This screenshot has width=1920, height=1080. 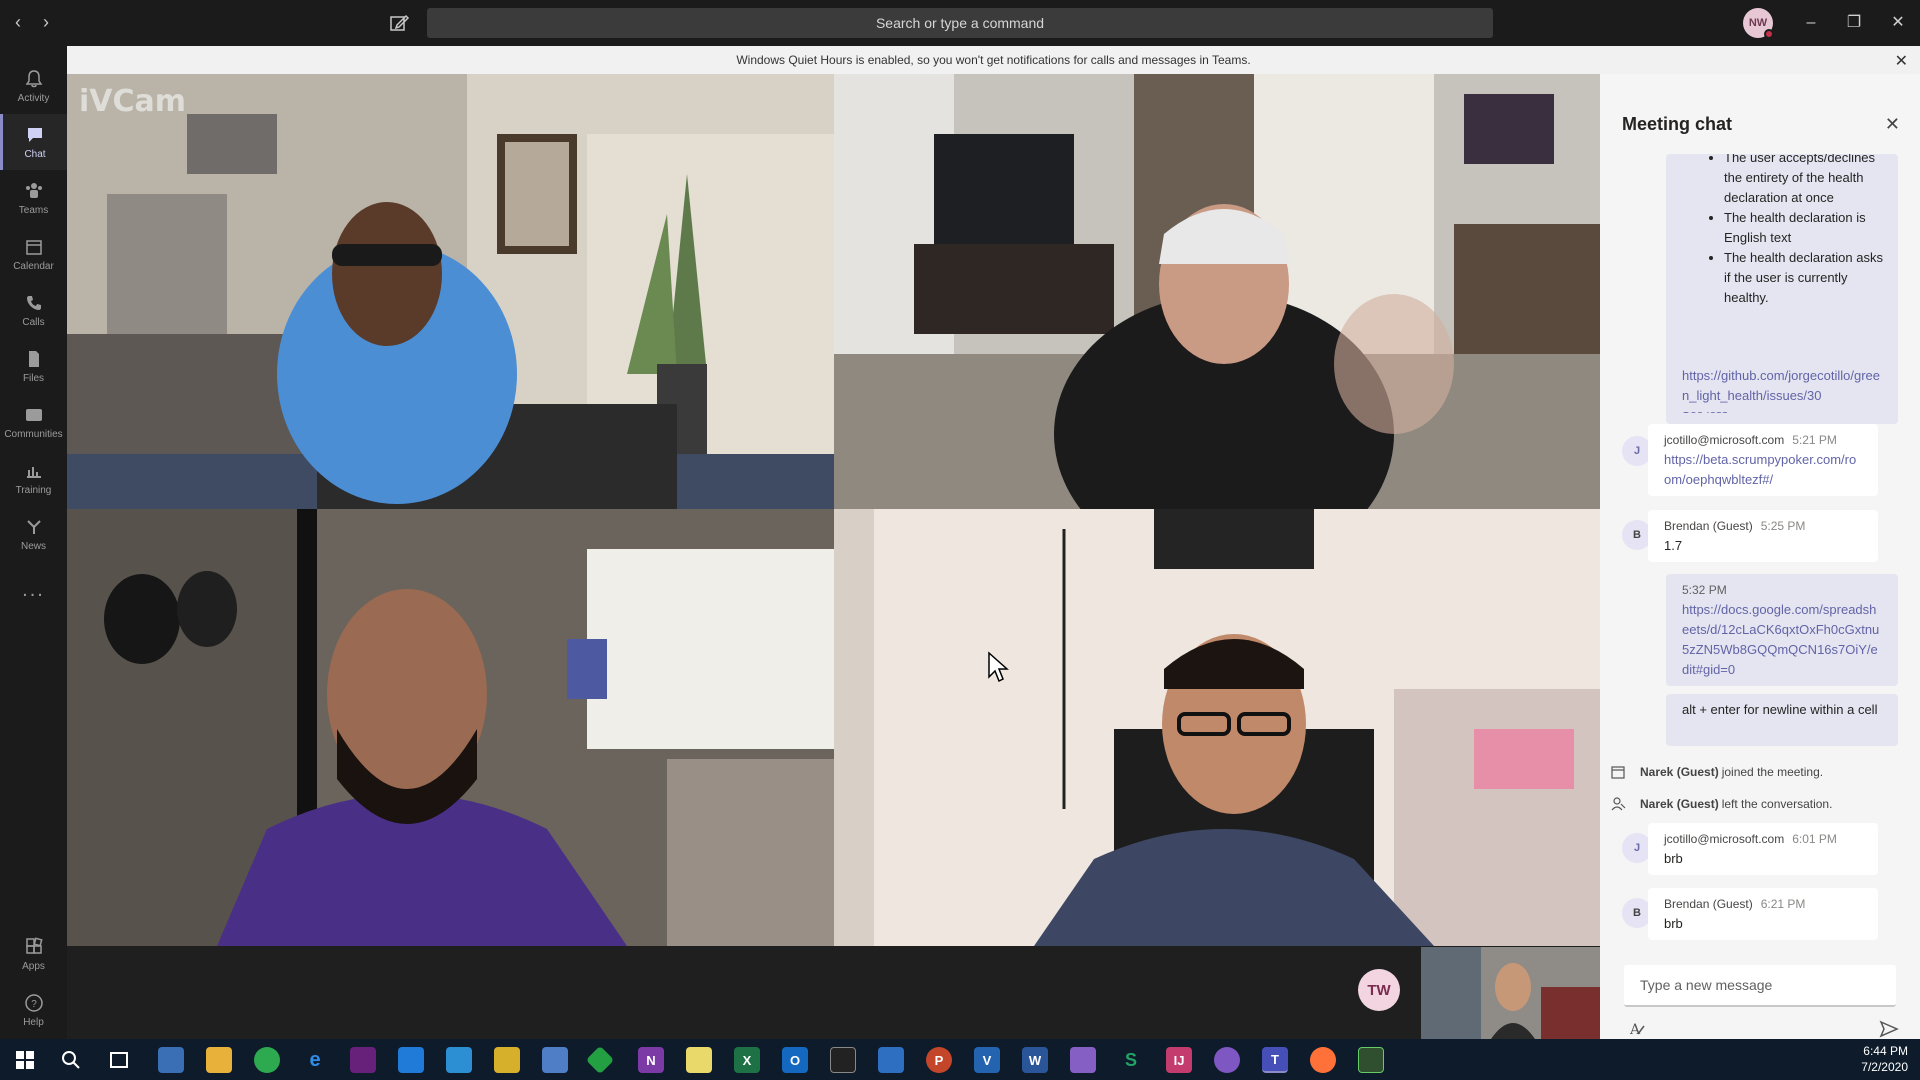 I want to click on forward-arrow-icon: ›, so click(x=46, y=22).